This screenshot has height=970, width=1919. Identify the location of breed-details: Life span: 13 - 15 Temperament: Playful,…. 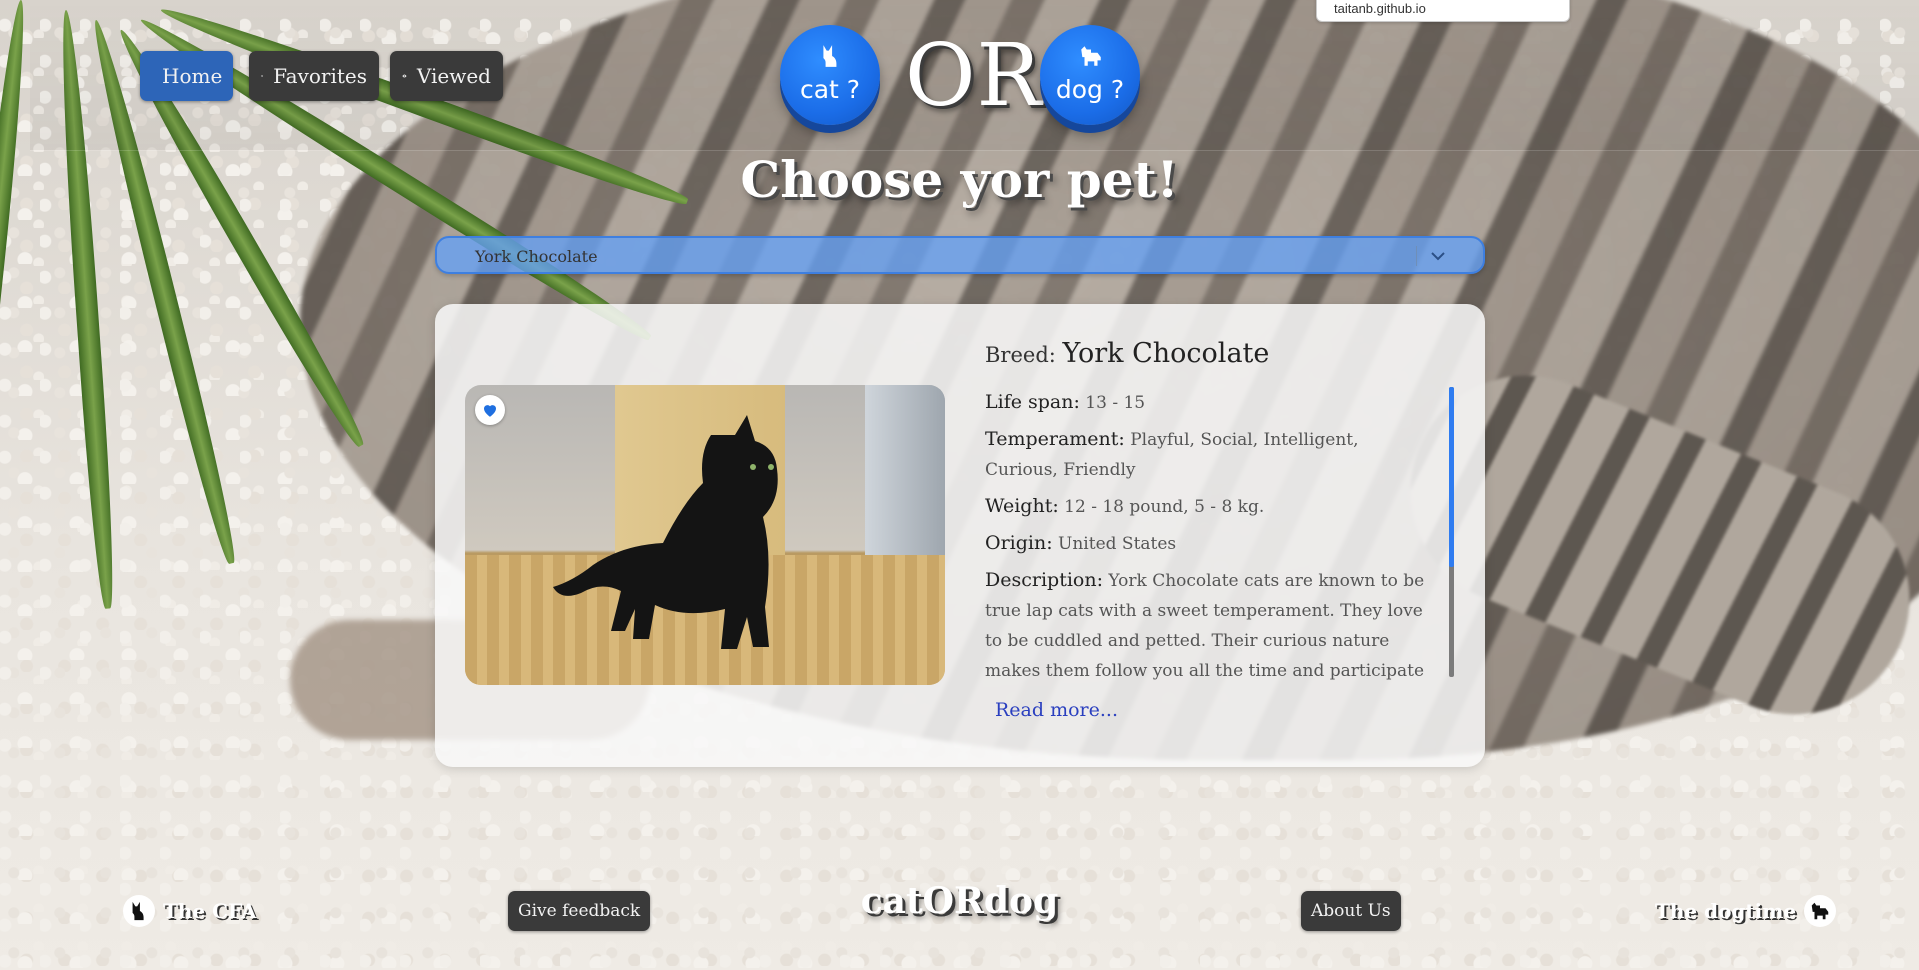
(1205, 537).